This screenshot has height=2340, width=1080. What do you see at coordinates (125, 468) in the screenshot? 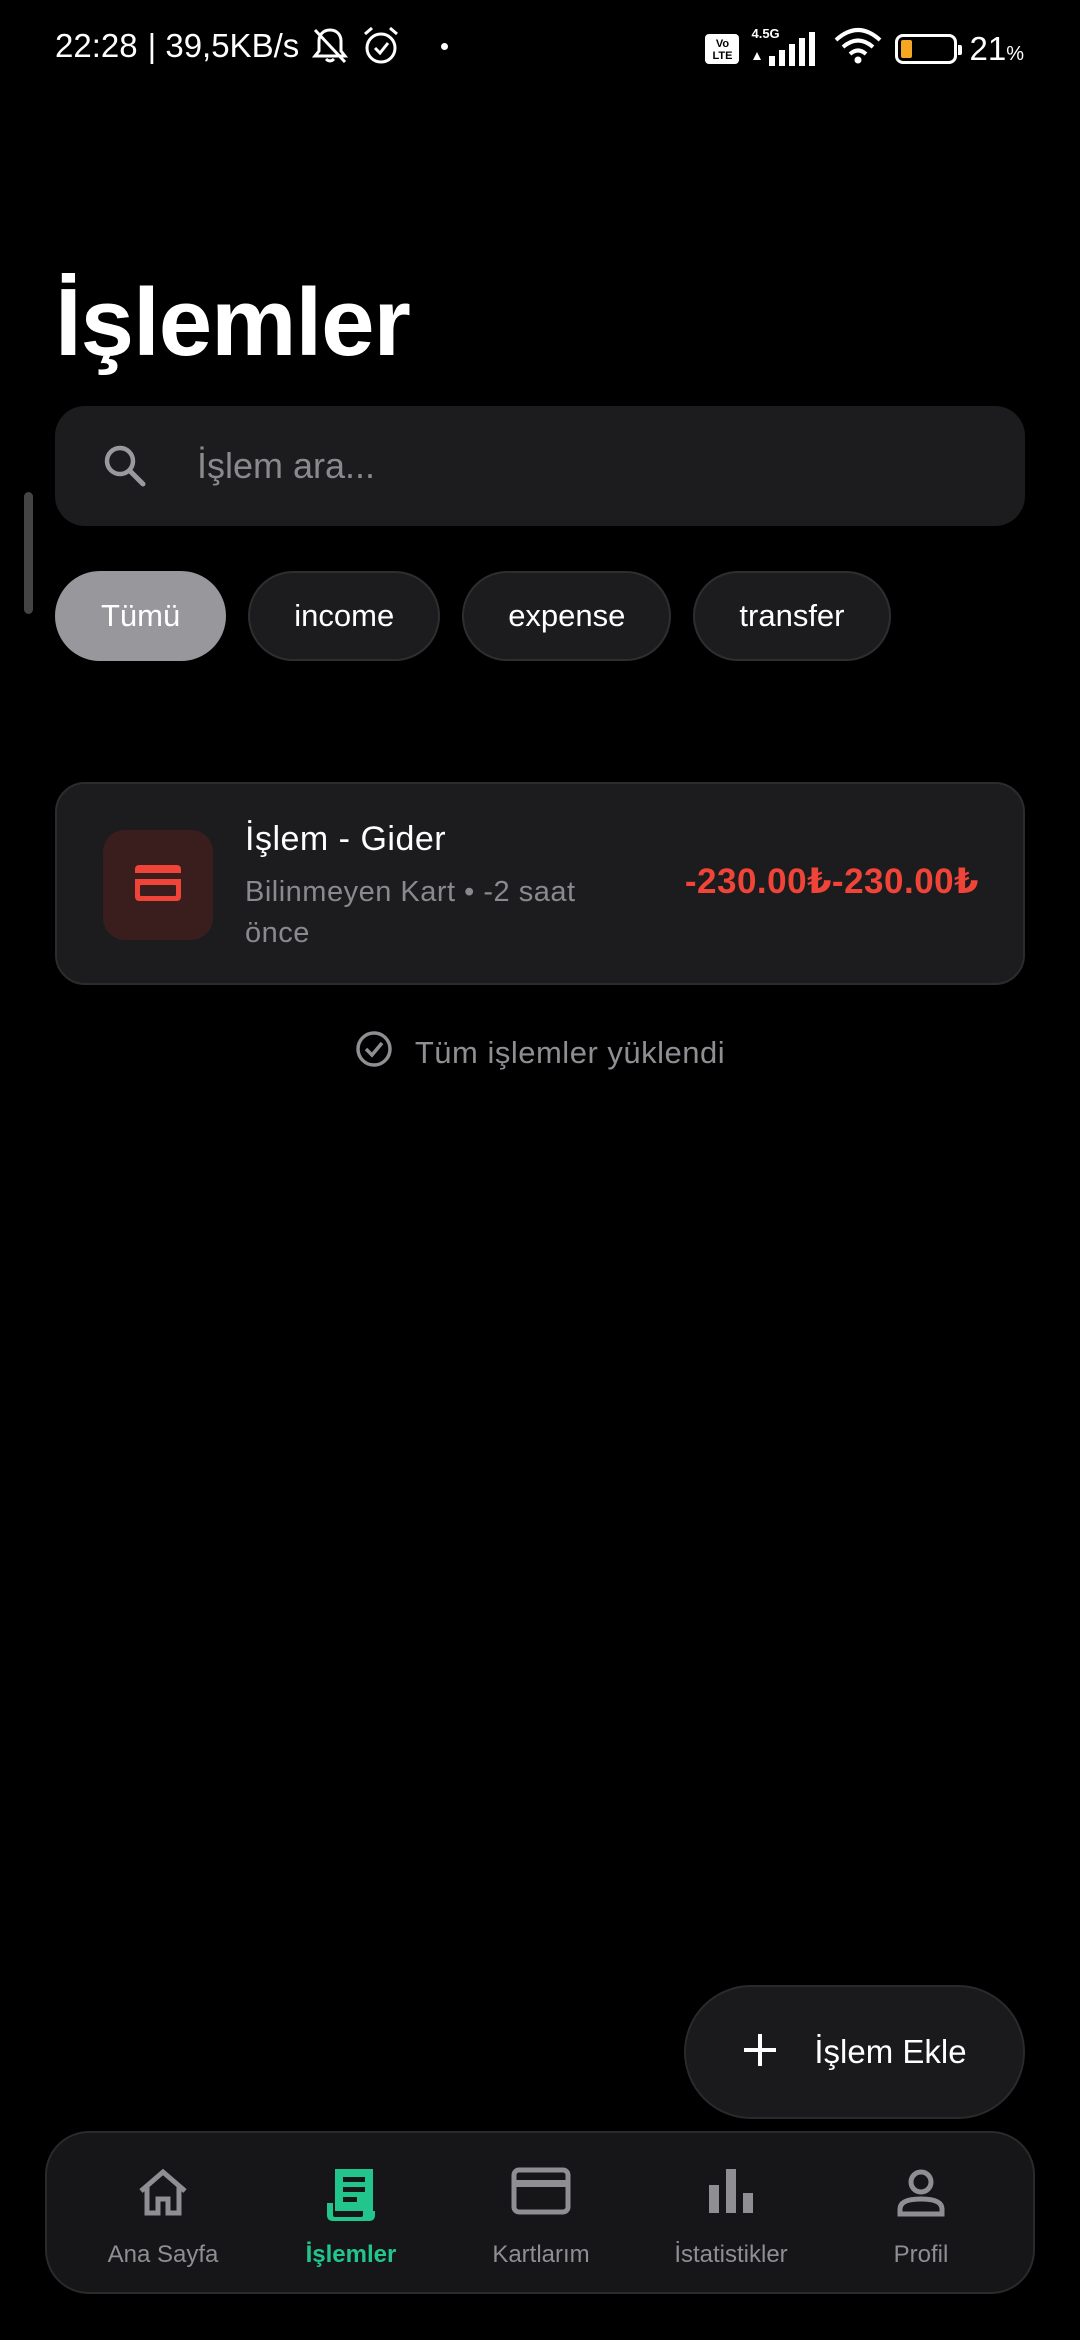
I see `search-icon` at bounding box center [125, 468].